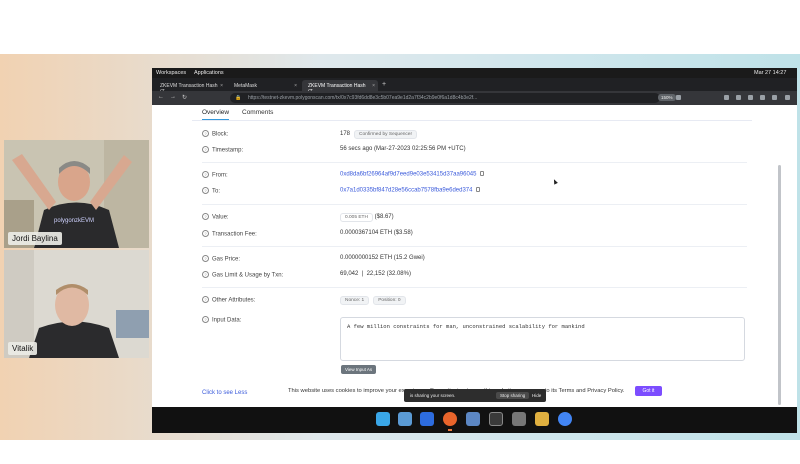 The height and width of the screenshot is (464, 800). Describe the element at coordinates (356, 217) in the screenshot. I see `value-amount: 0.005 ETH` at that location.